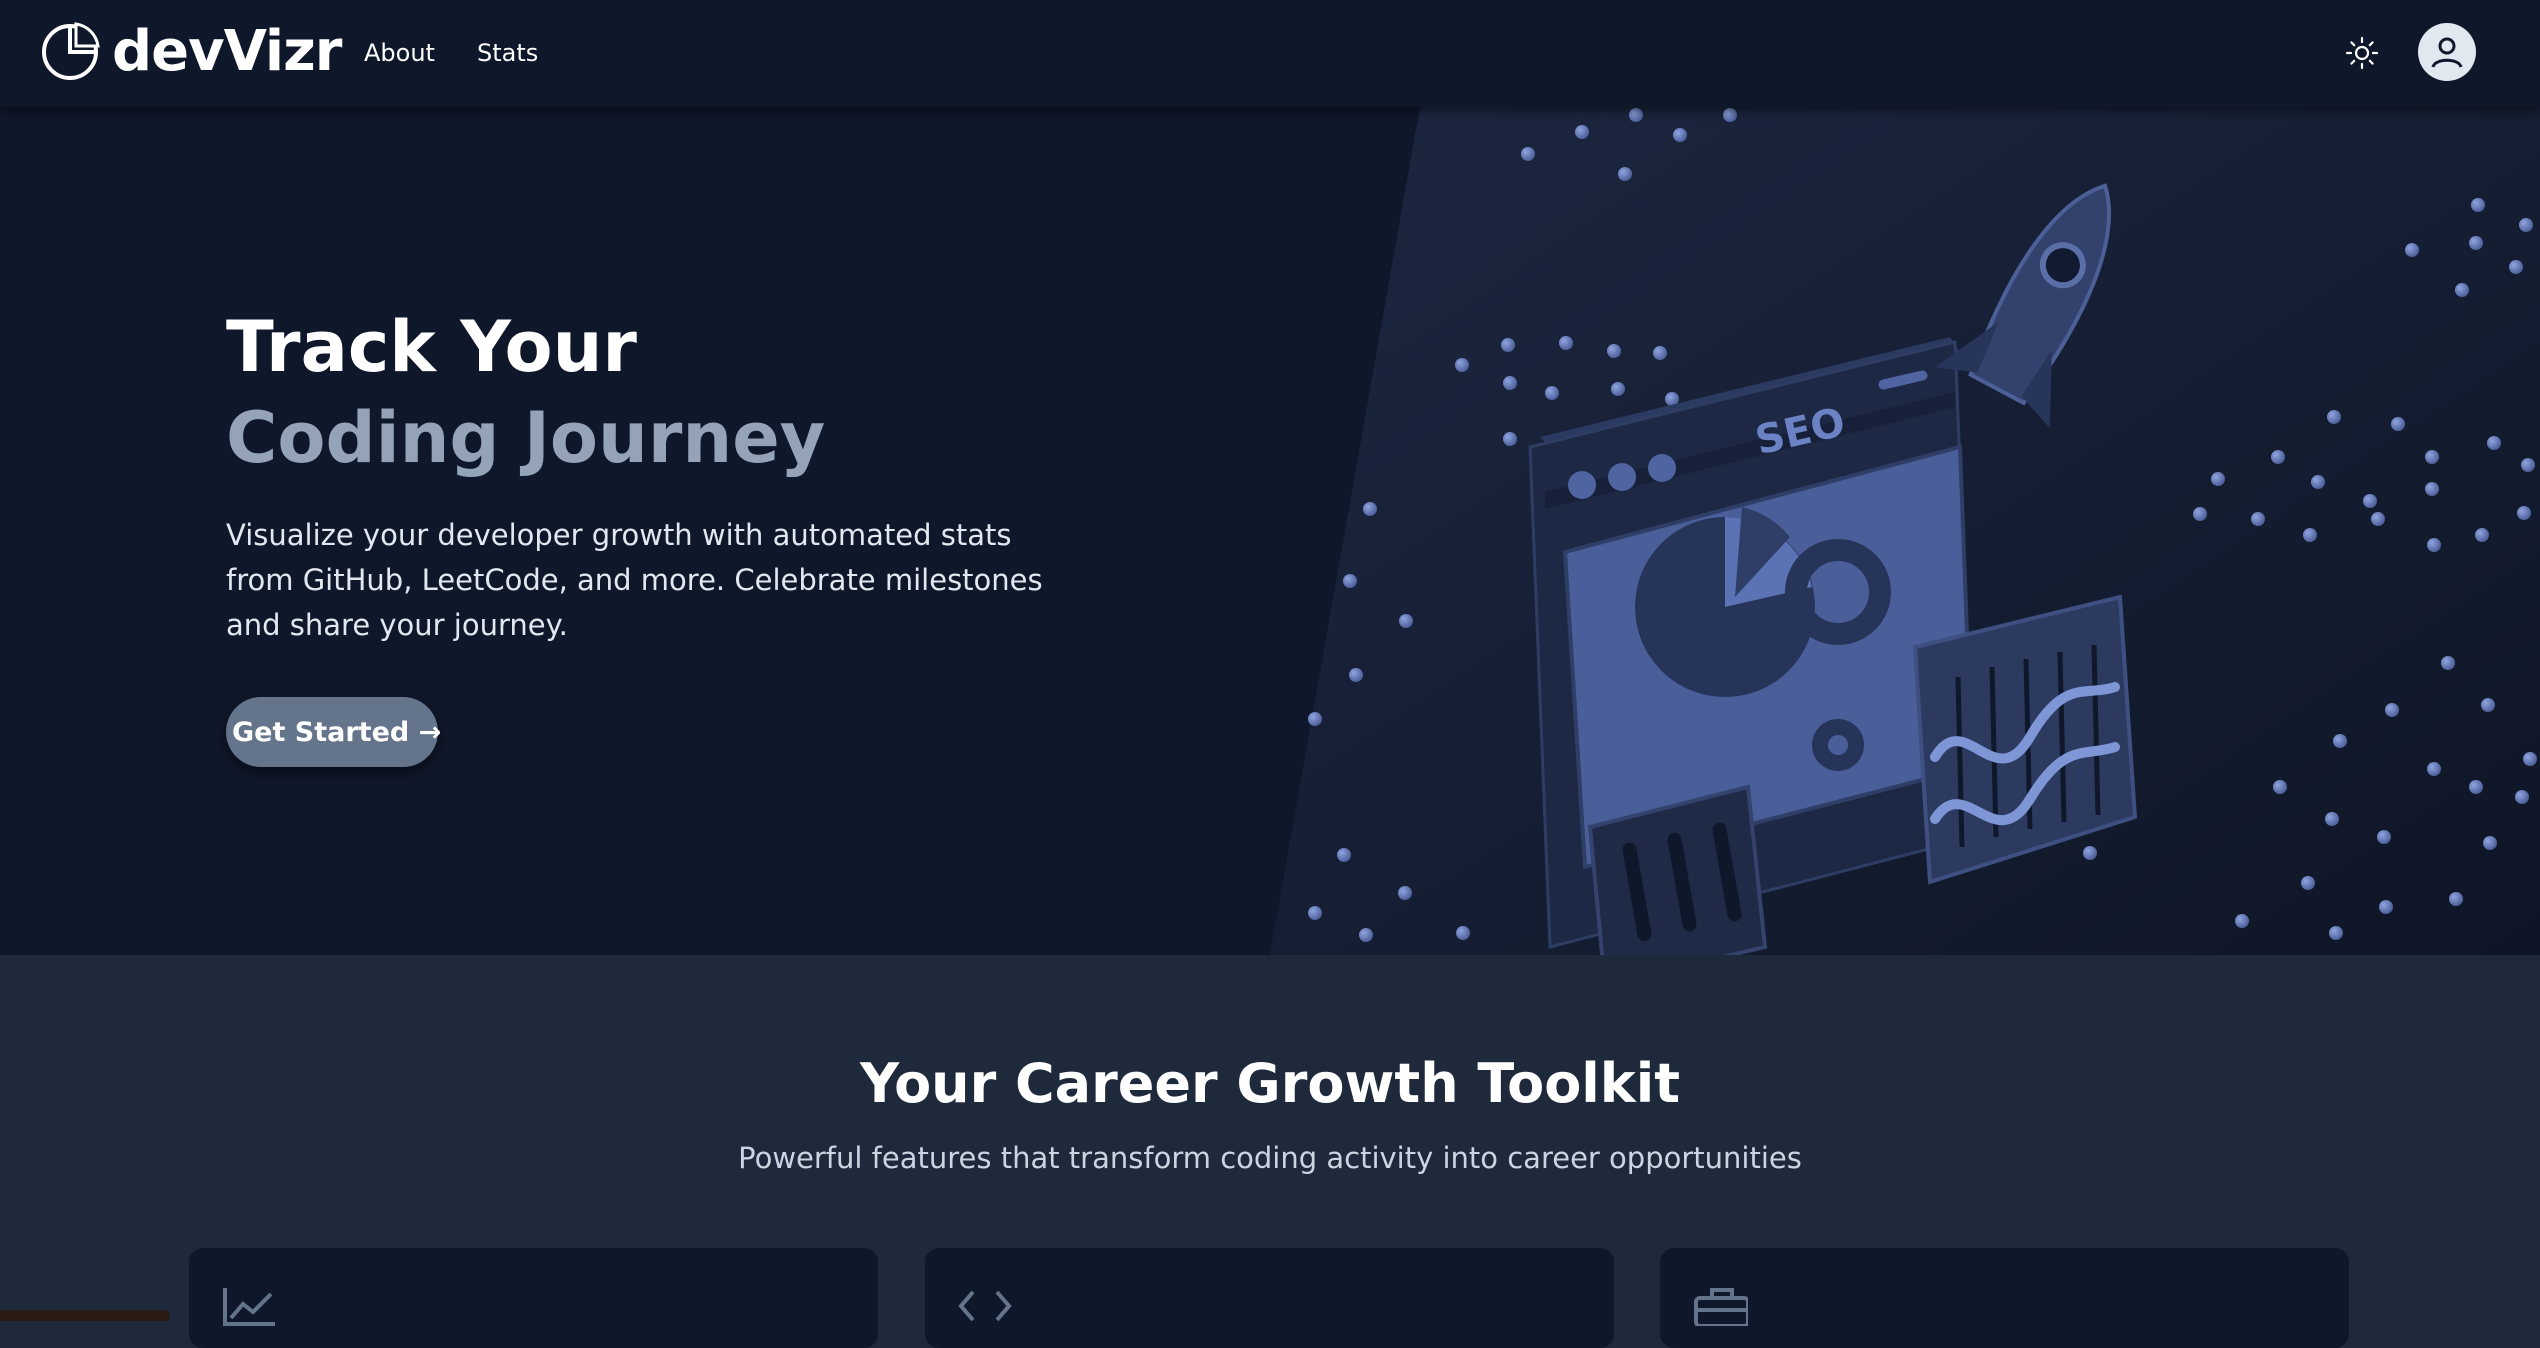 Image resolution: width=2540 pixels, height=1348 pixels. Describe the element at coordinates (1270, 1083) in the screenshot. I see `features-title: Your Career Growth Toolkit` at that location.